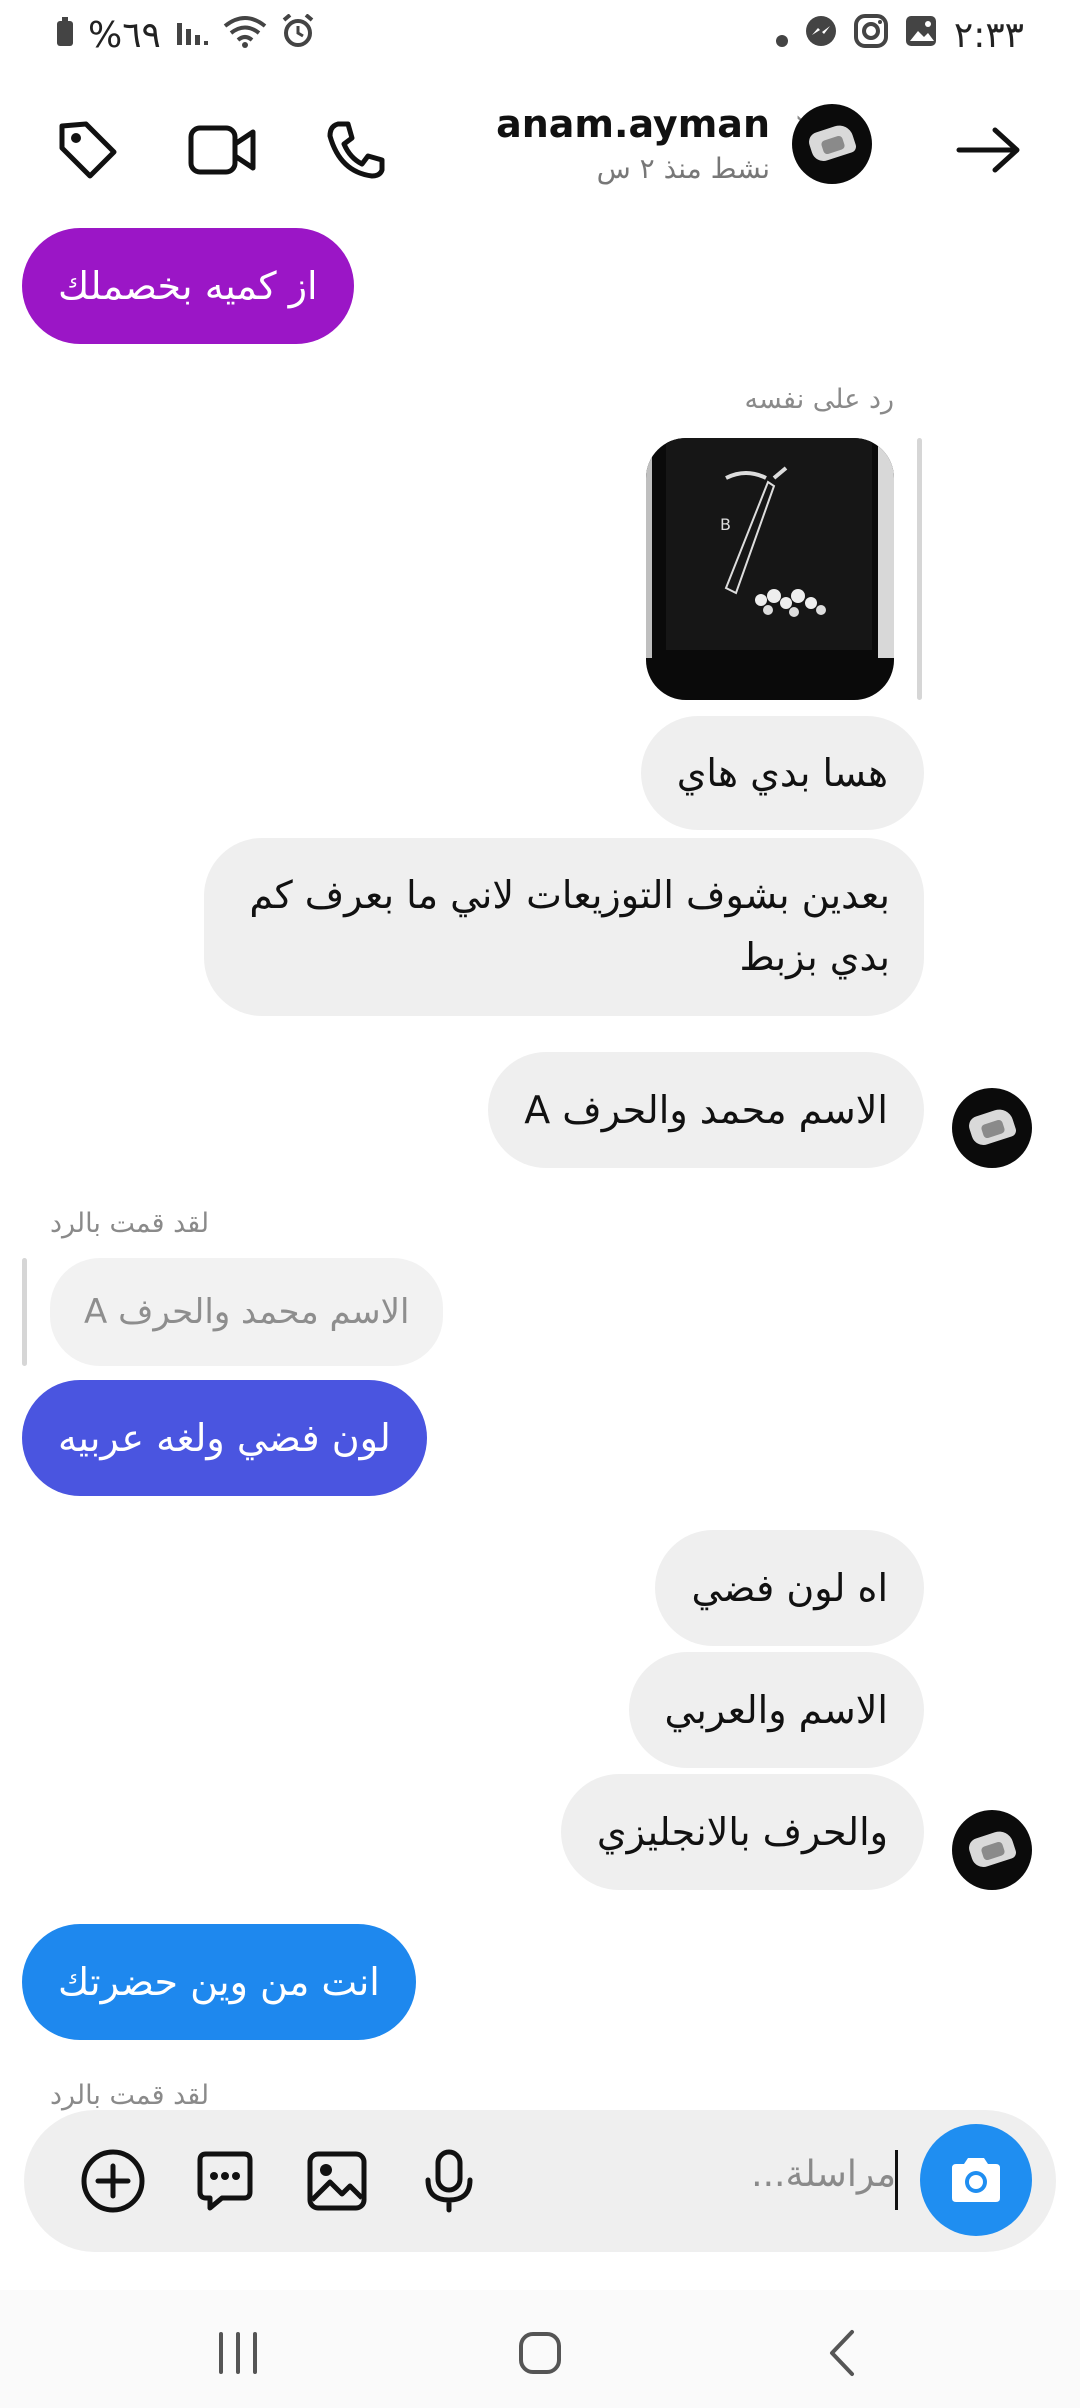  What do you see at coordinates (245, 35) in the screenshot?
I see `wifi-icon` at bounding box center [245, 35].